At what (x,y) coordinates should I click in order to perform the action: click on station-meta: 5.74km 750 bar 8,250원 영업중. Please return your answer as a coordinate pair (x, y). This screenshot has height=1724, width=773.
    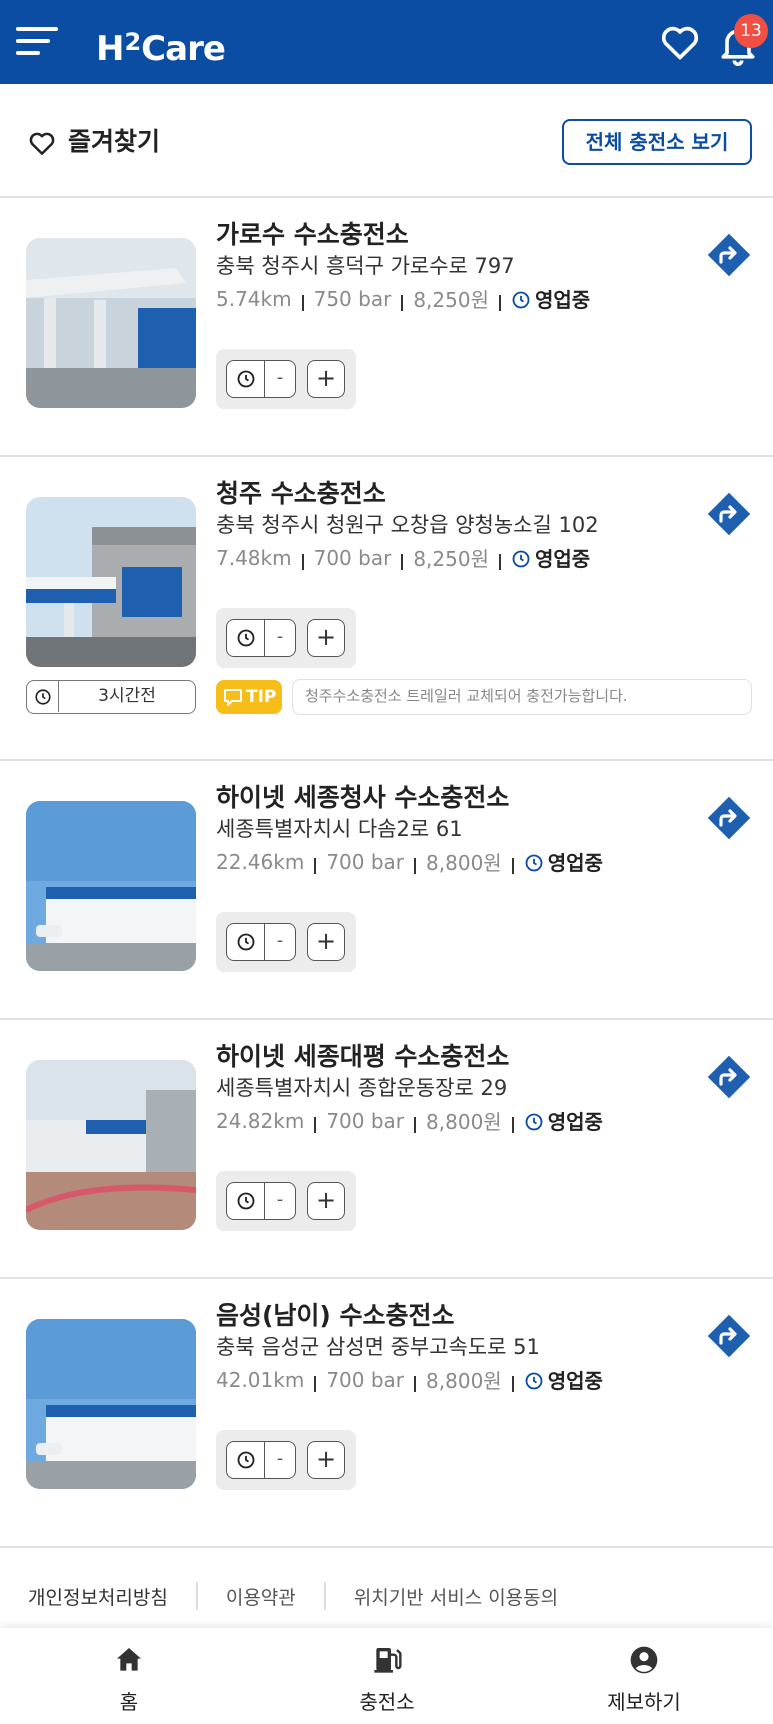
    Looking at the image, I should click on (403, 298).